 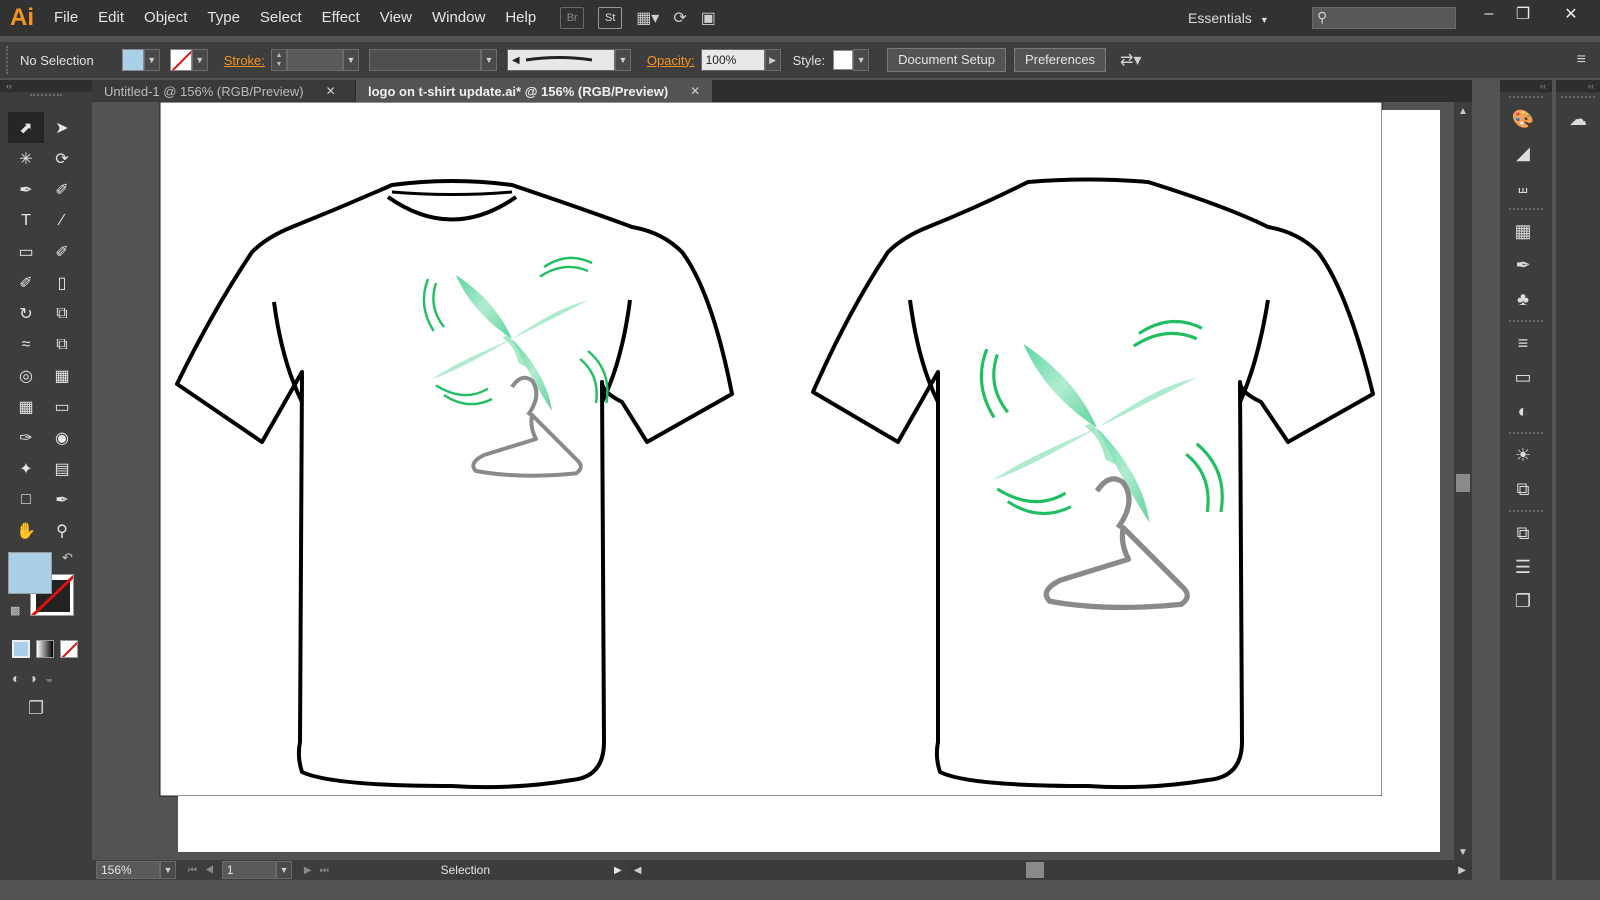 I want to click on vertical-scroll-thumb, so click(x=1463, y=483).